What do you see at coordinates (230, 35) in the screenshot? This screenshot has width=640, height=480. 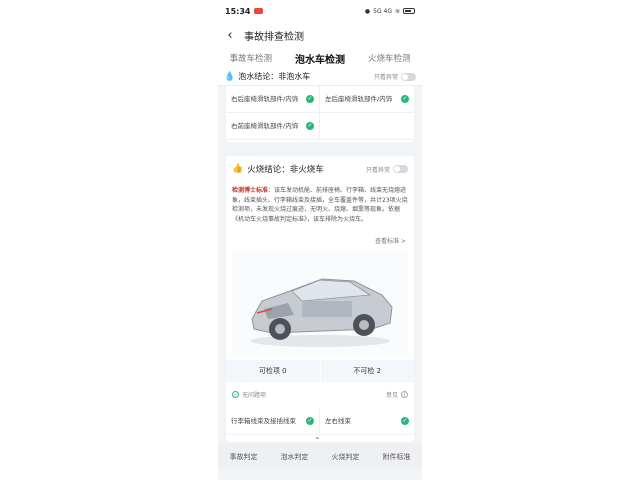 I see `back-icon: ‹` at bounding box center [230, 35].